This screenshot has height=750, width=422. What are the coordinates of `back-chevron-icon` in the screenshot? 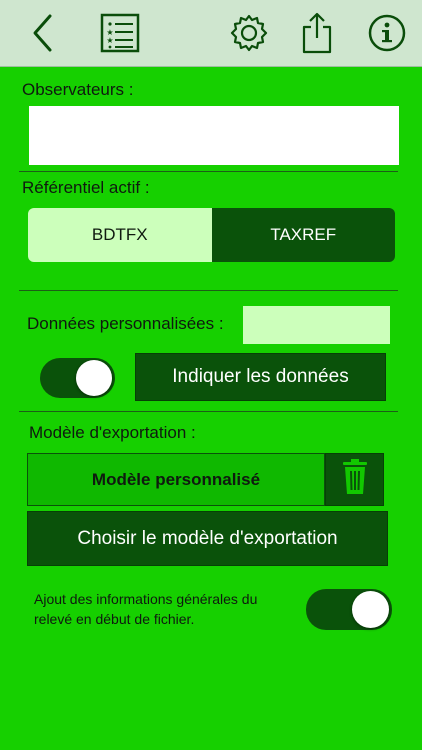 It's located at (43, 33).